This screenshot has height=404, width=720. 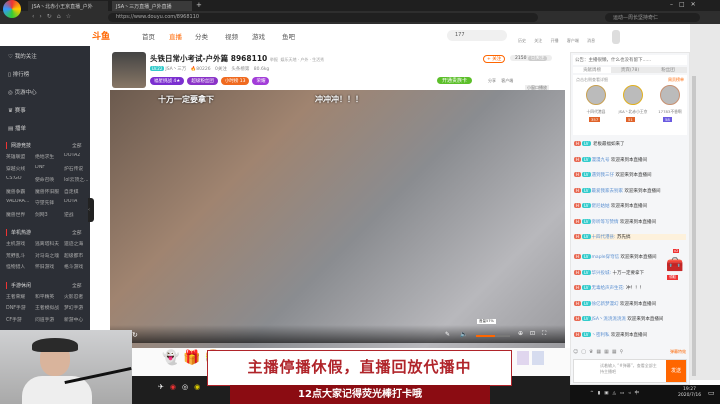 What do you see at coordinates (20, 255) in the screenshot?
I see `sidebar-category: 荒野乱斗` at bounding box center [20, 255].